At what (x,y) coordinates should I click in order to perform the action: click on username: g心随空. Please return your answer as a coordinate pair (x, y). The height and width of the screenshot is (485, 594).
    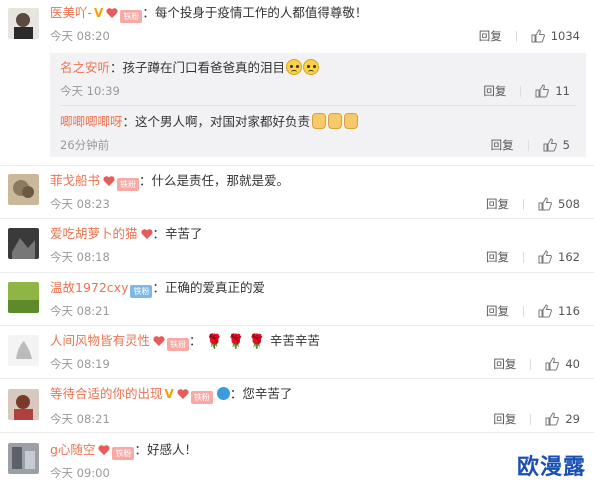
    Looking at the image, I should click on (72, 449).